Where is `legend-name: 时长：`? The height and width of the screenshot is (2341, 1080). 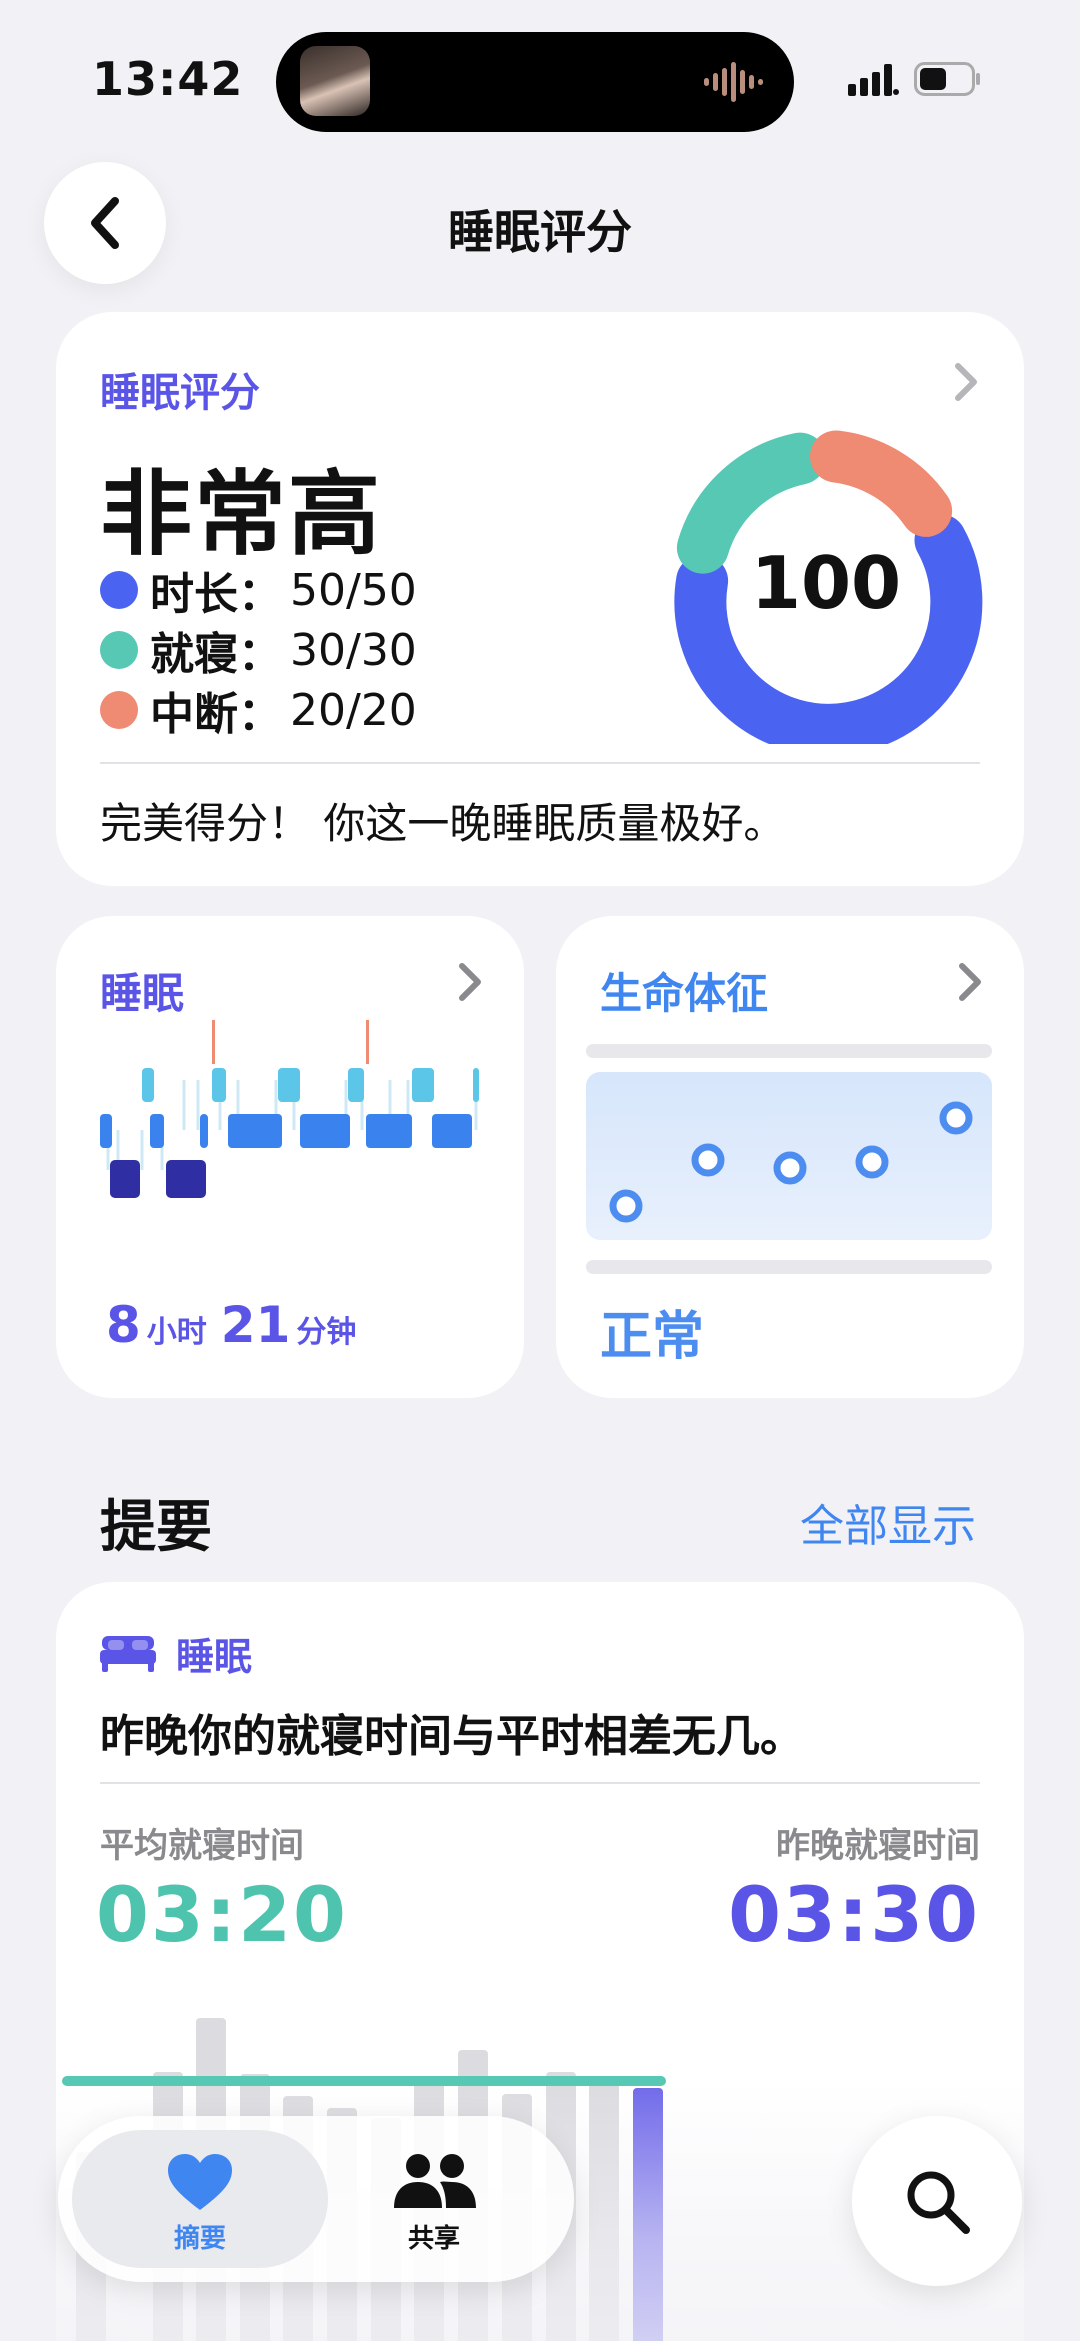 legend-name: 时长： is located at coordinates (216, 594).